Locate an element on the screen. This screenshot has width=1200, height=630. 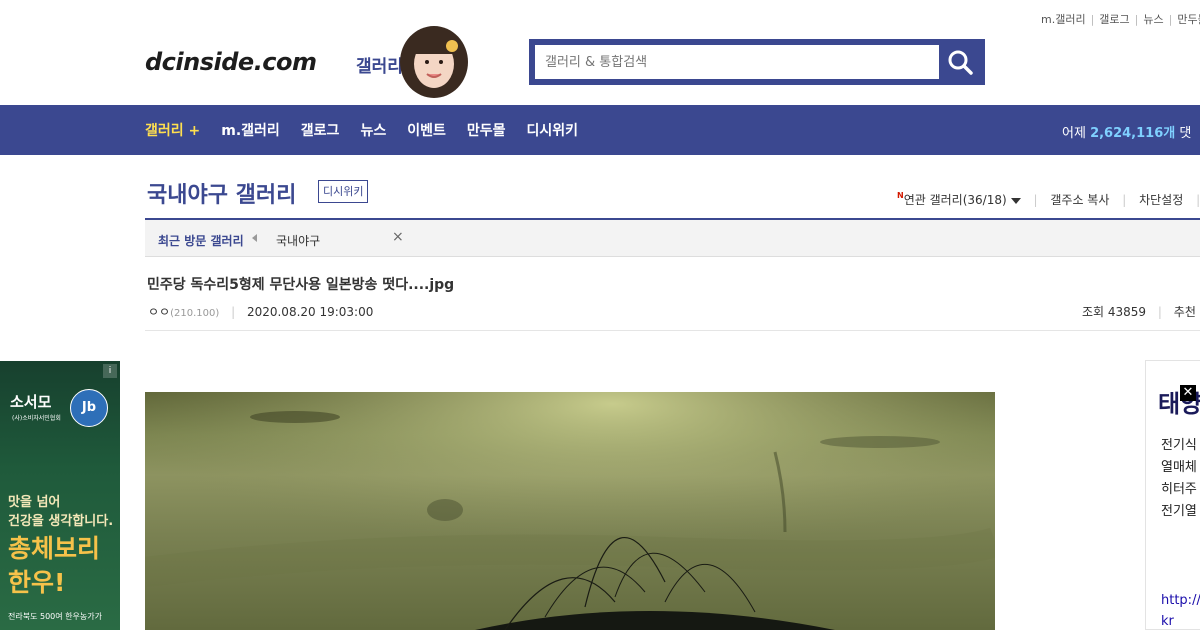
wiki-badge: 디시위키 is located at coordinates (343, 191).